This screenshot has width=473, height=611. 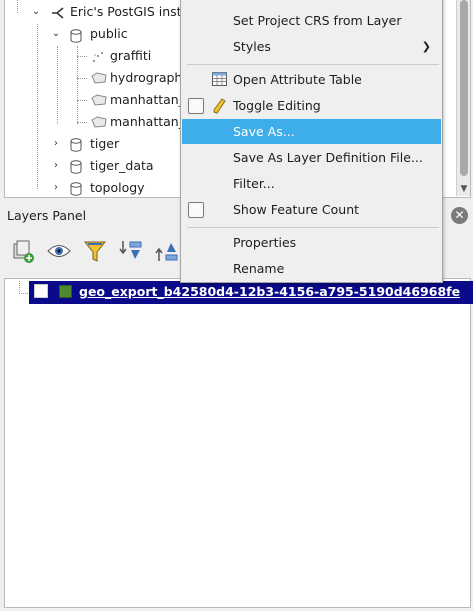 I want to click on menu-item-set-project-crs: Set Project CRS from Layer, so click(x=311, y=20).